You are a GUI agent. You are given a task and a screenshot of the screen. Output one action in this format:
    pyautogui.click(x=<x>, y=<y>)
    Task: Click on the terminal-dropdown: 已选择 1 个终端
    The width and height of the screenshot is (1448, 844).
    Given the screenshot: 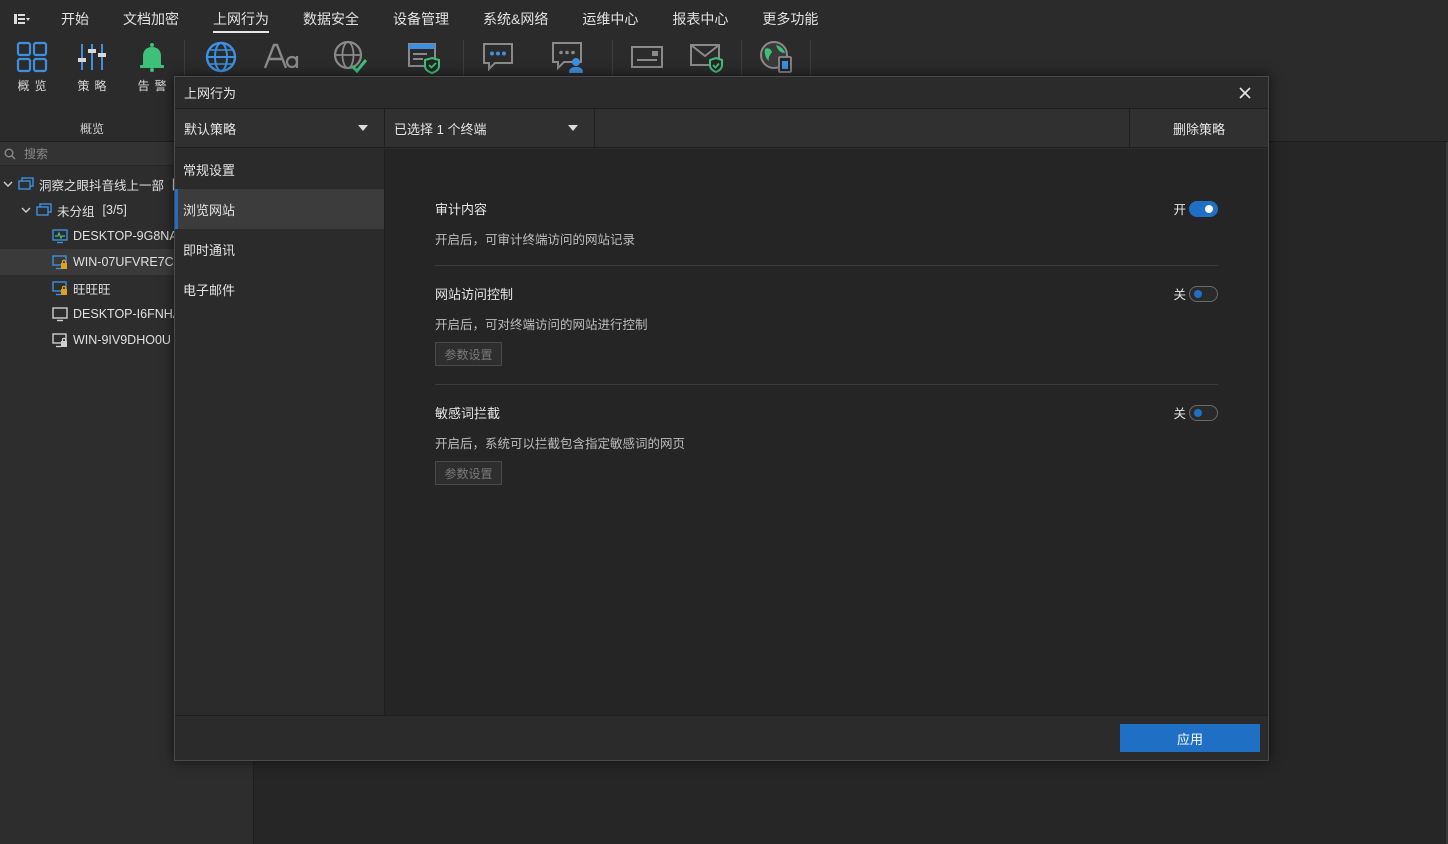 What is the action you would take?
    pyautogui.click(x=490, y=128)
    